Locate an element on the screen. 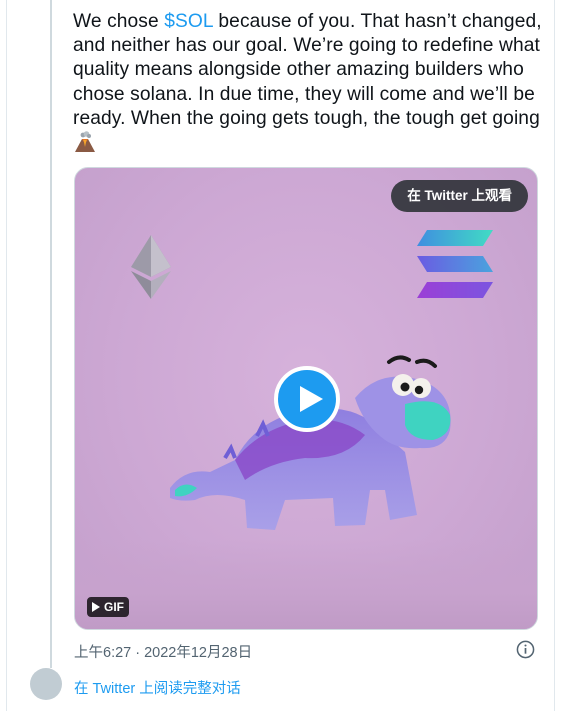 Image resolution: width=567 pixels, height=711 pixels. tweet-timestamp: 上午6:27 · 2022年12月28日 is located at coordinates (163, 651).